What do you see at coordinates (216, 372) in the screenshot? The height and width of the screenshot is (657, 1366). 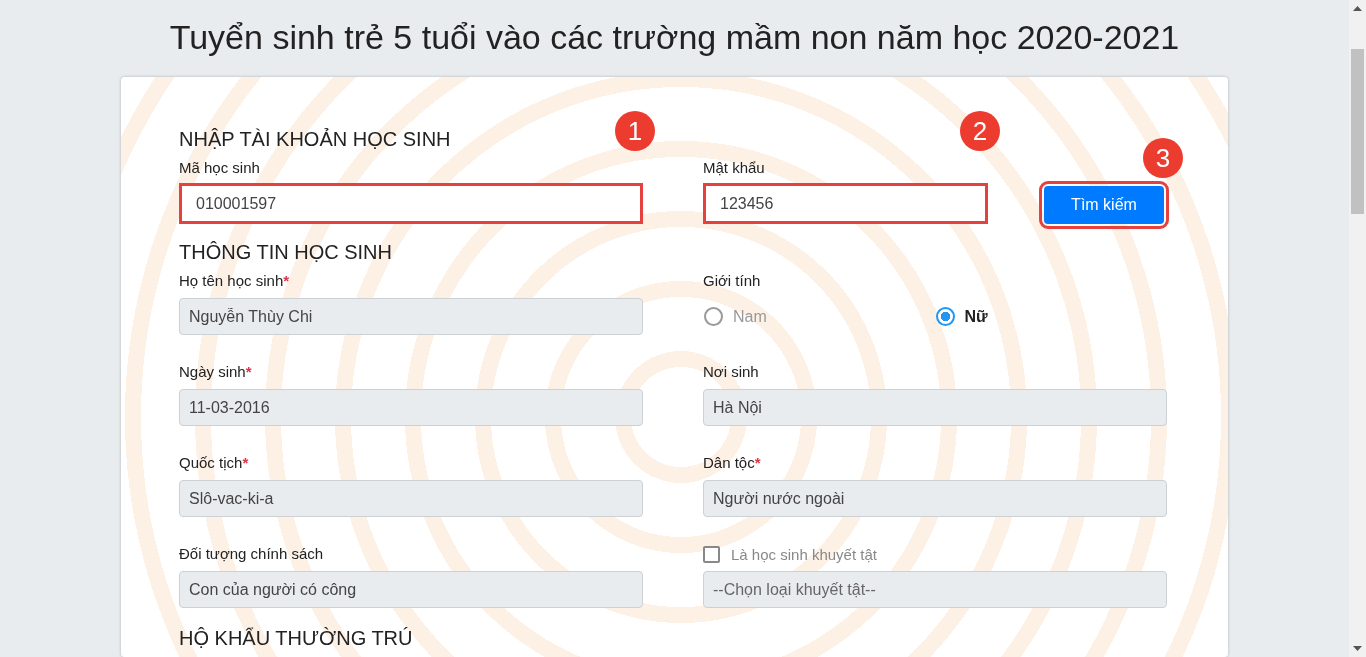 I see `field-label: Ngày sinh*` at bounding box center [216, 372].